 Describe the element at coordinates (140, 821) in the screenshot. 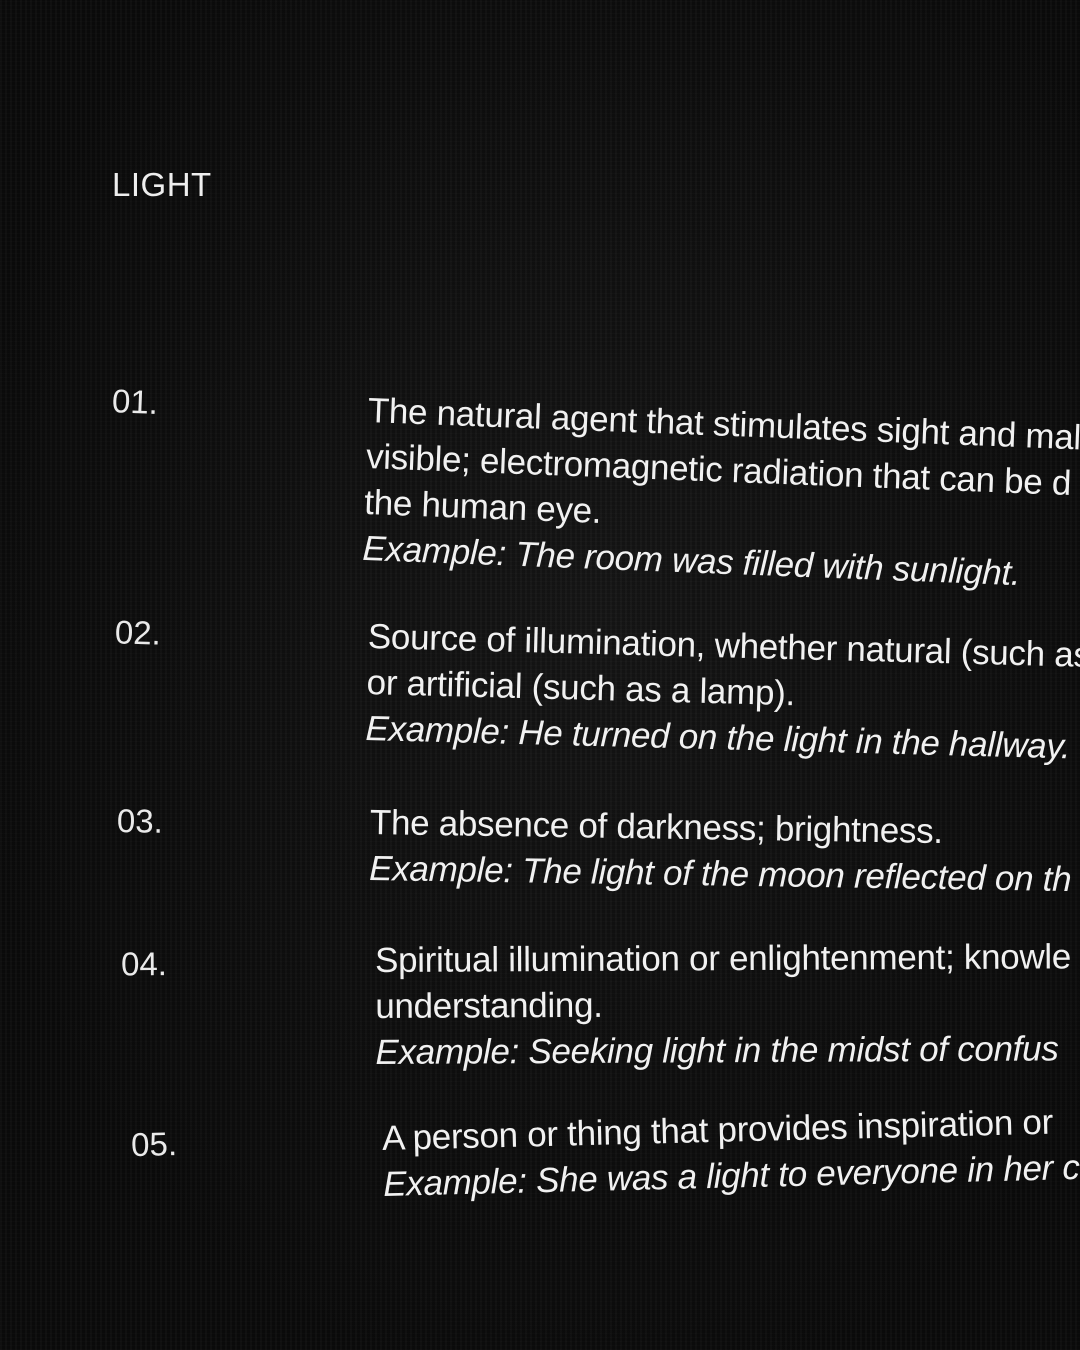

I see `entry-number: 03.` at that location.